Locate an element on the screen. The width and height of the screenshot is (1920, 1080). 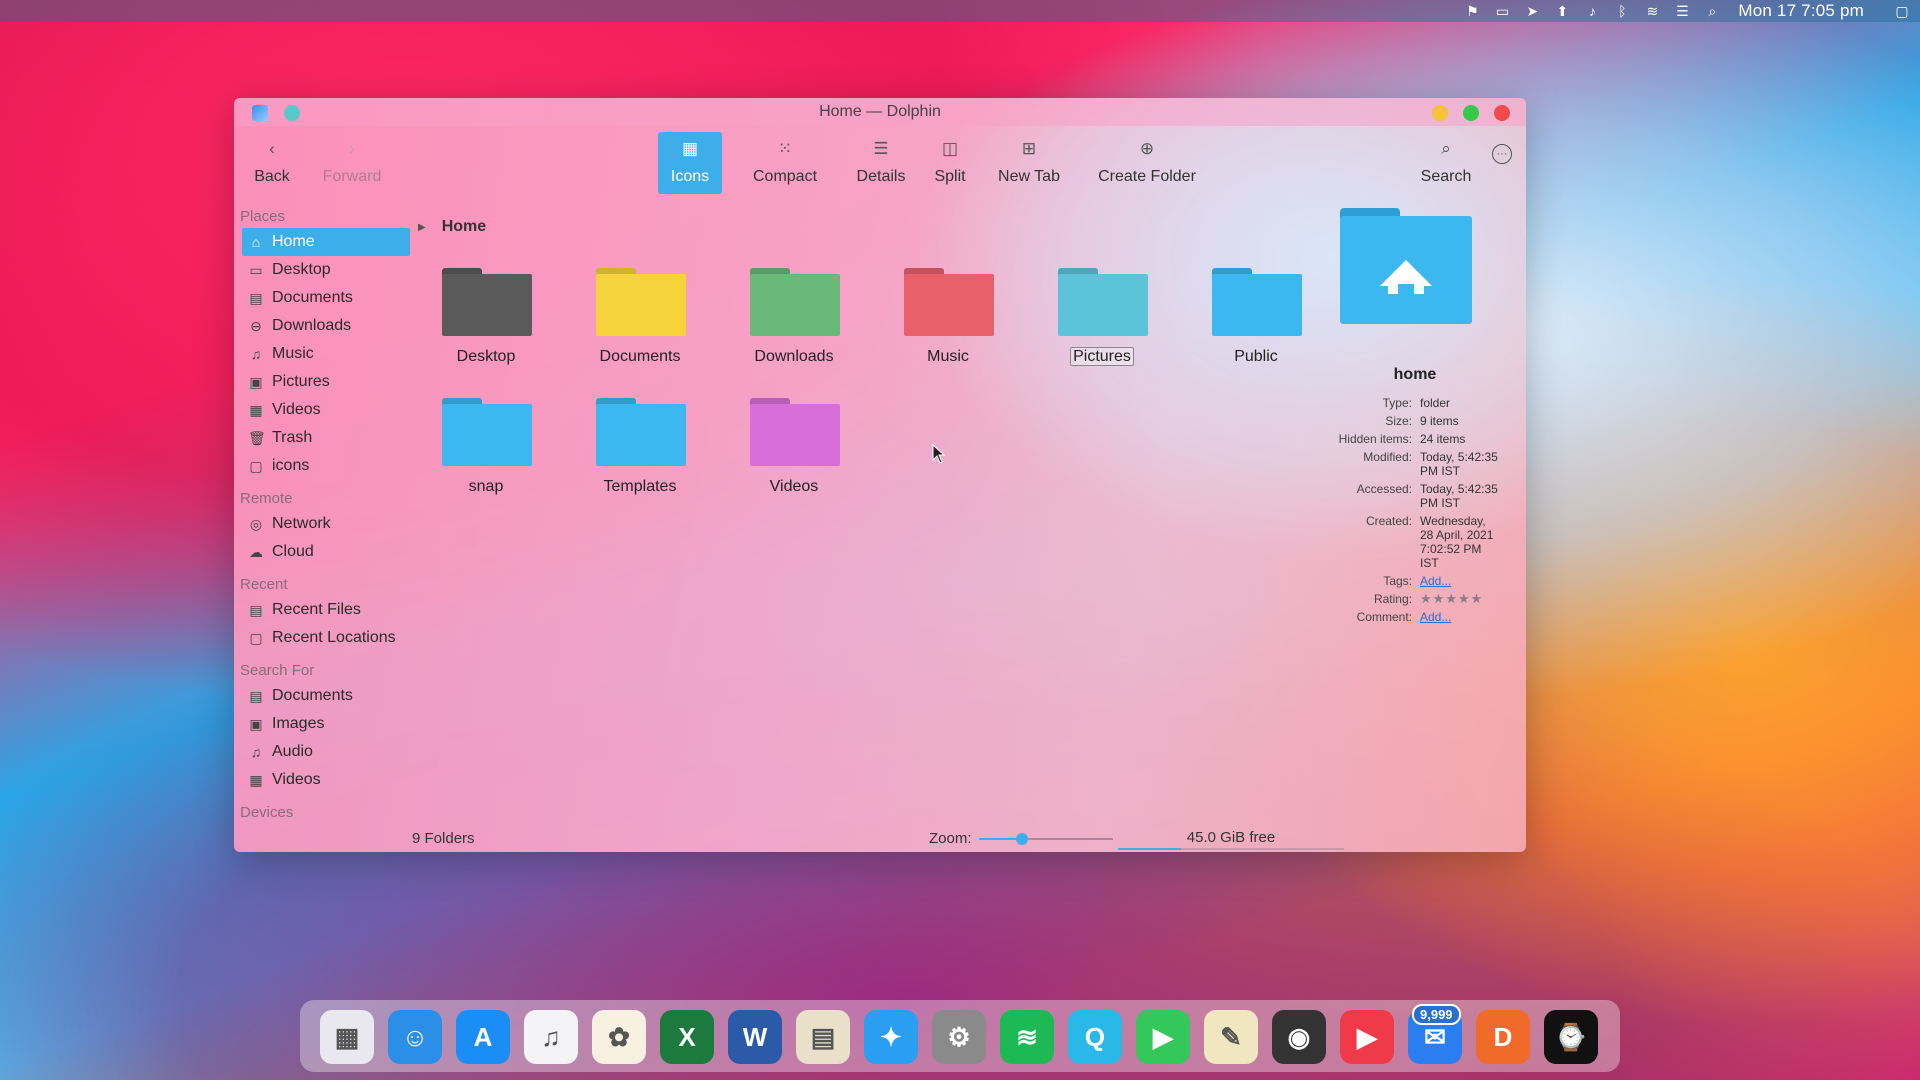
bluetooth-icon: ᛒ is located at coordinates (1622, 11).